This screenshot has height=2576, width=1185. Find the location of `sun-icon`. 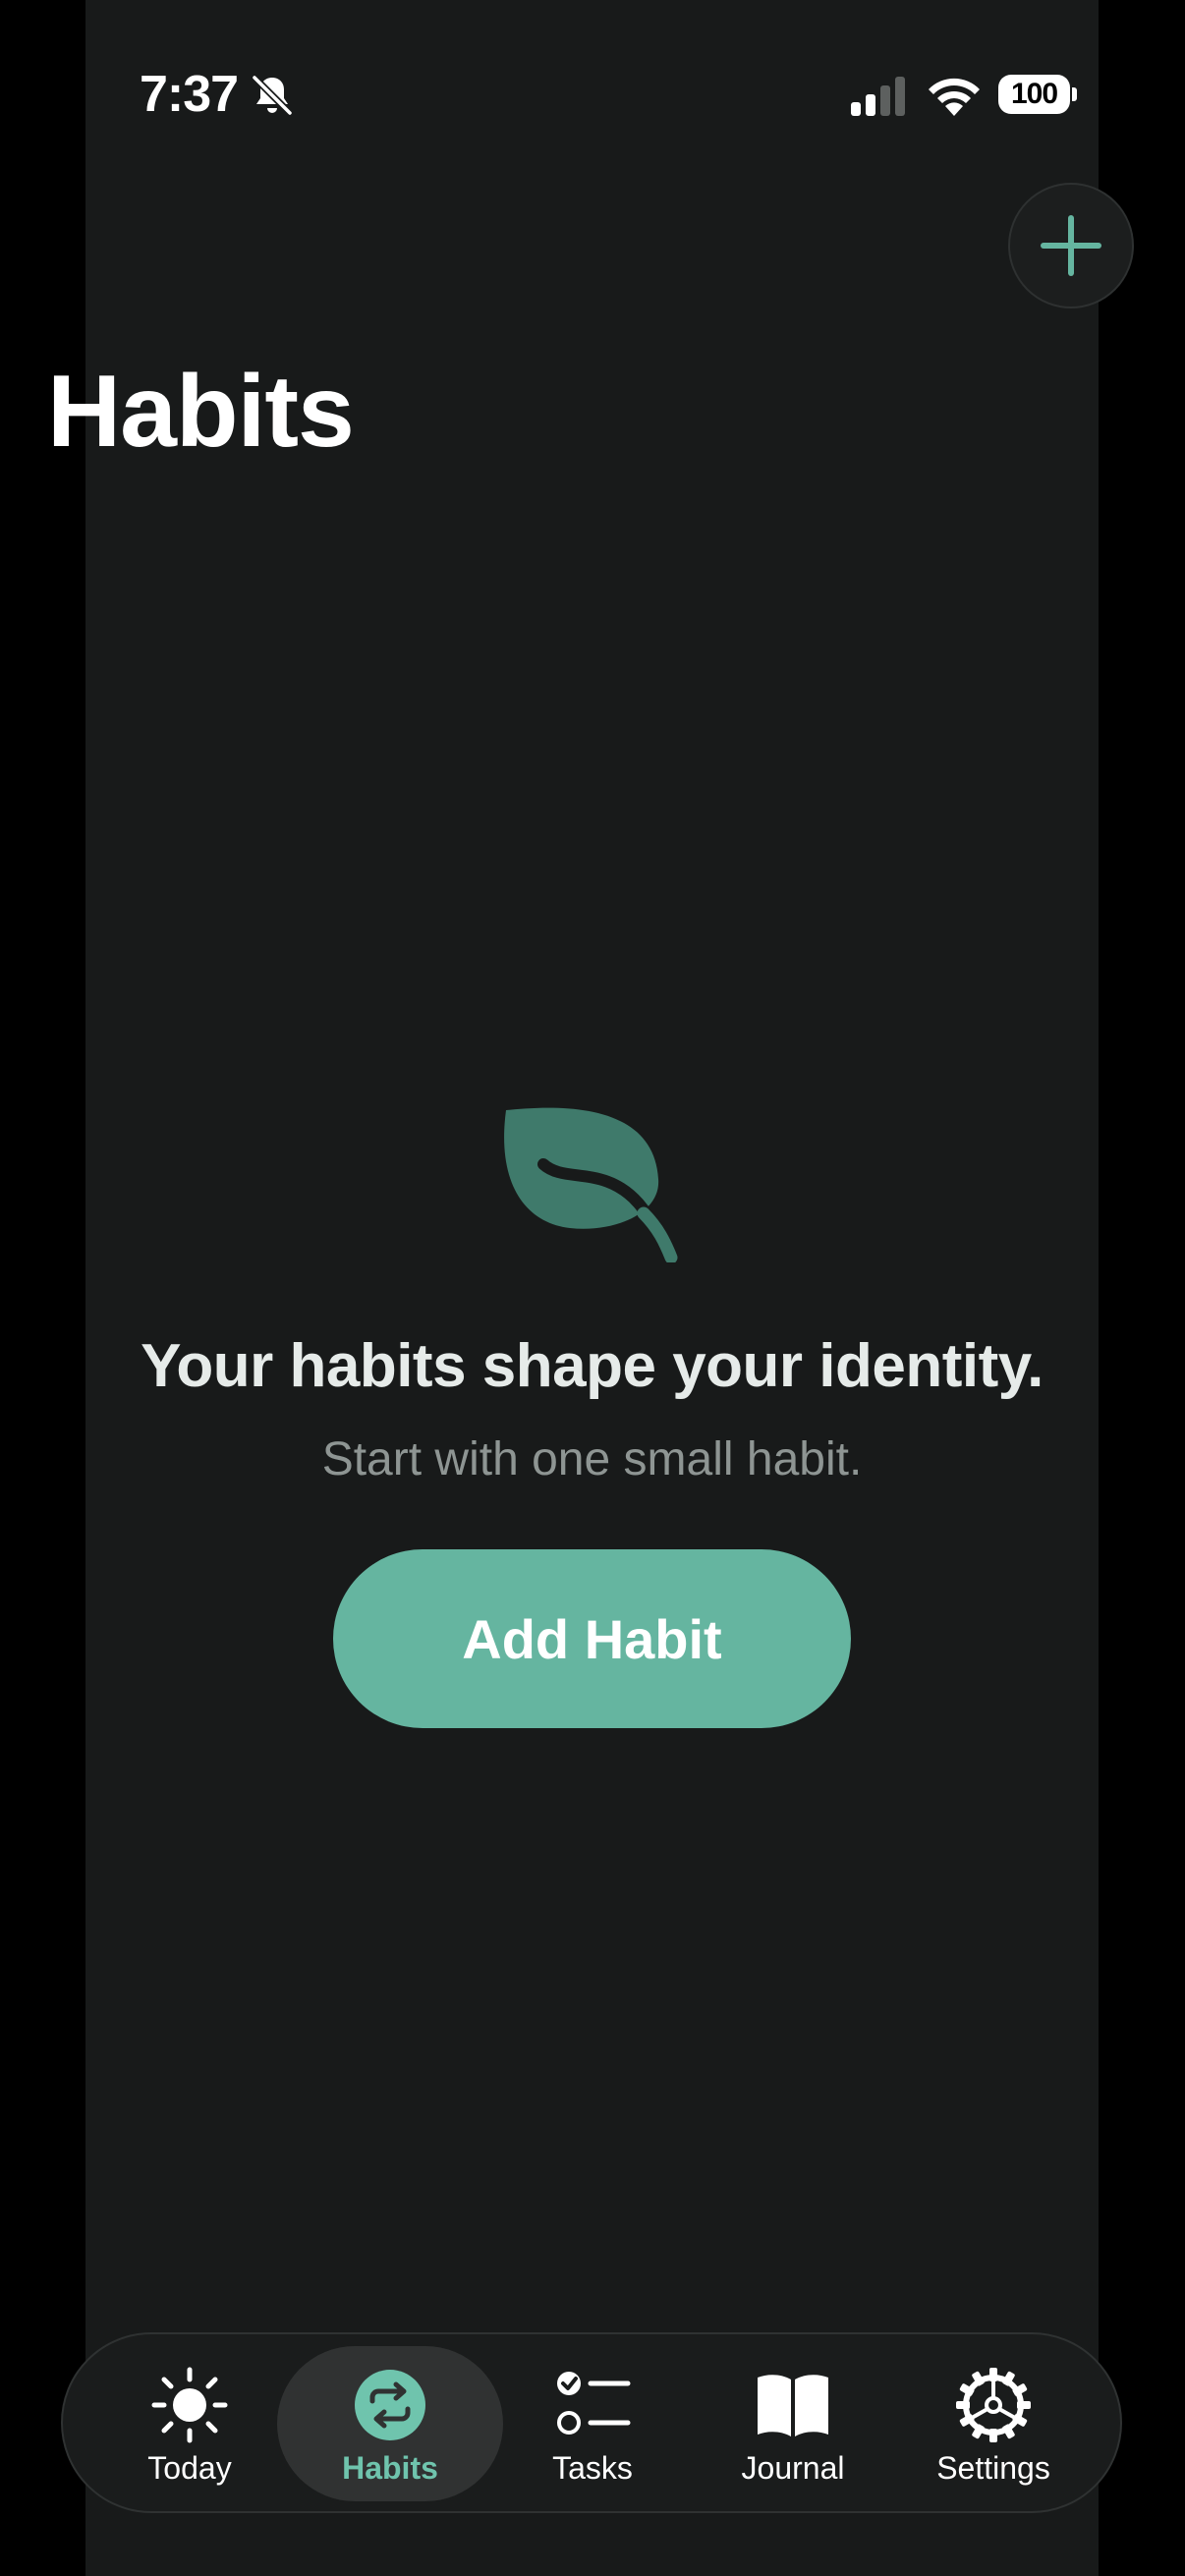

sun-icon is located at coordinates (190, 2405).